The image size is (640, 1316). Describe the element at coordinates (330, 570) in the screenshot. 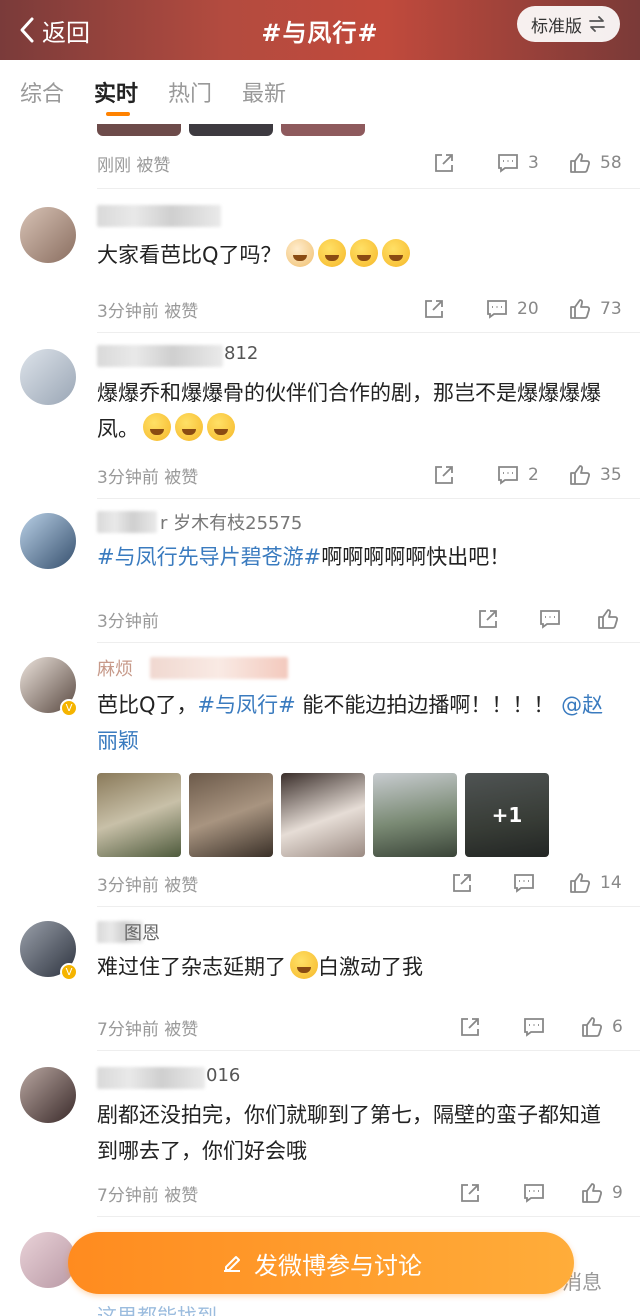

I see `post-card: r 岁木有枝25575 #与凤行先导片碧苍游#啊啊啊啊啊快出吧！ 3分钟前` at that location.